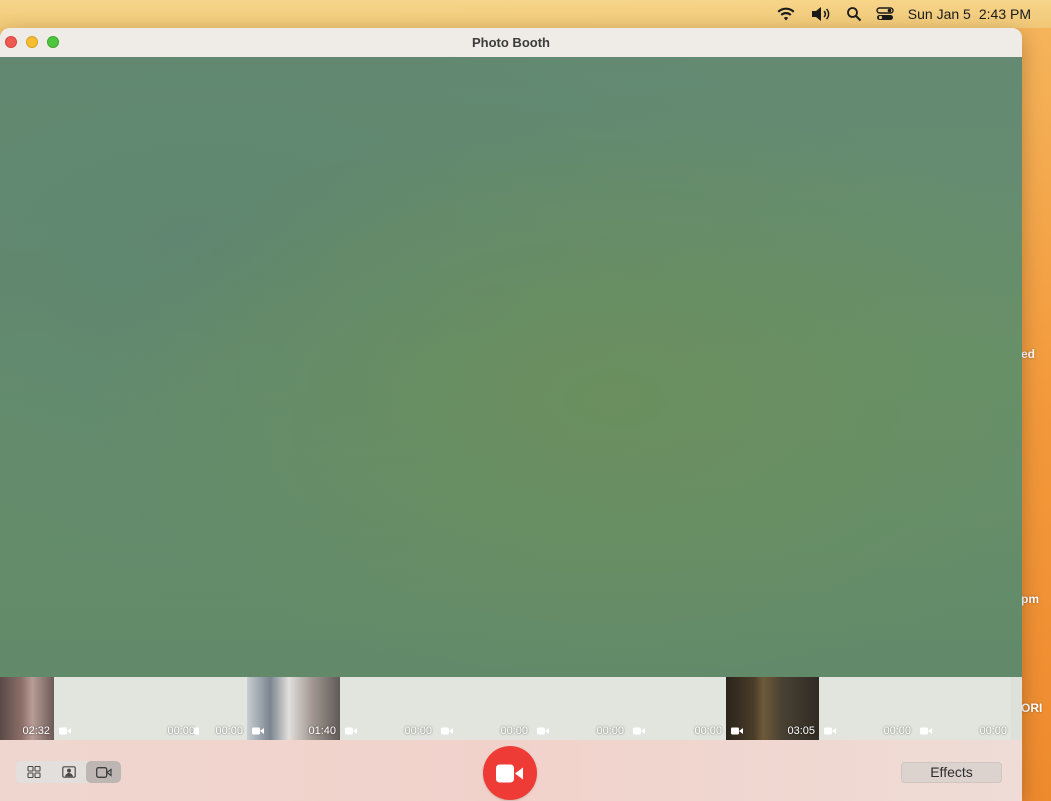 This screenshot has width=1051, height=801. Describe the element at coordinates (1030, 599) in the screenshot. I see `desktop-label-fragment: pm` at that location.